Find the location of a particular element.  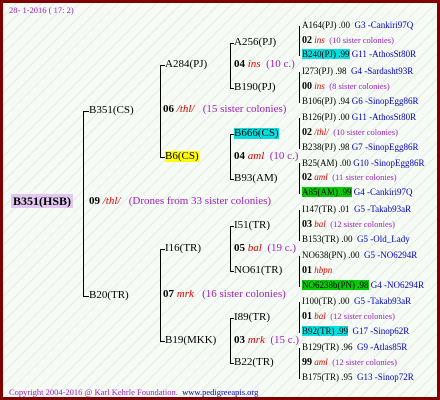

g4-entry: B92(TR) .99 G17 -Sinop62R is located at coordinates (355, 331).